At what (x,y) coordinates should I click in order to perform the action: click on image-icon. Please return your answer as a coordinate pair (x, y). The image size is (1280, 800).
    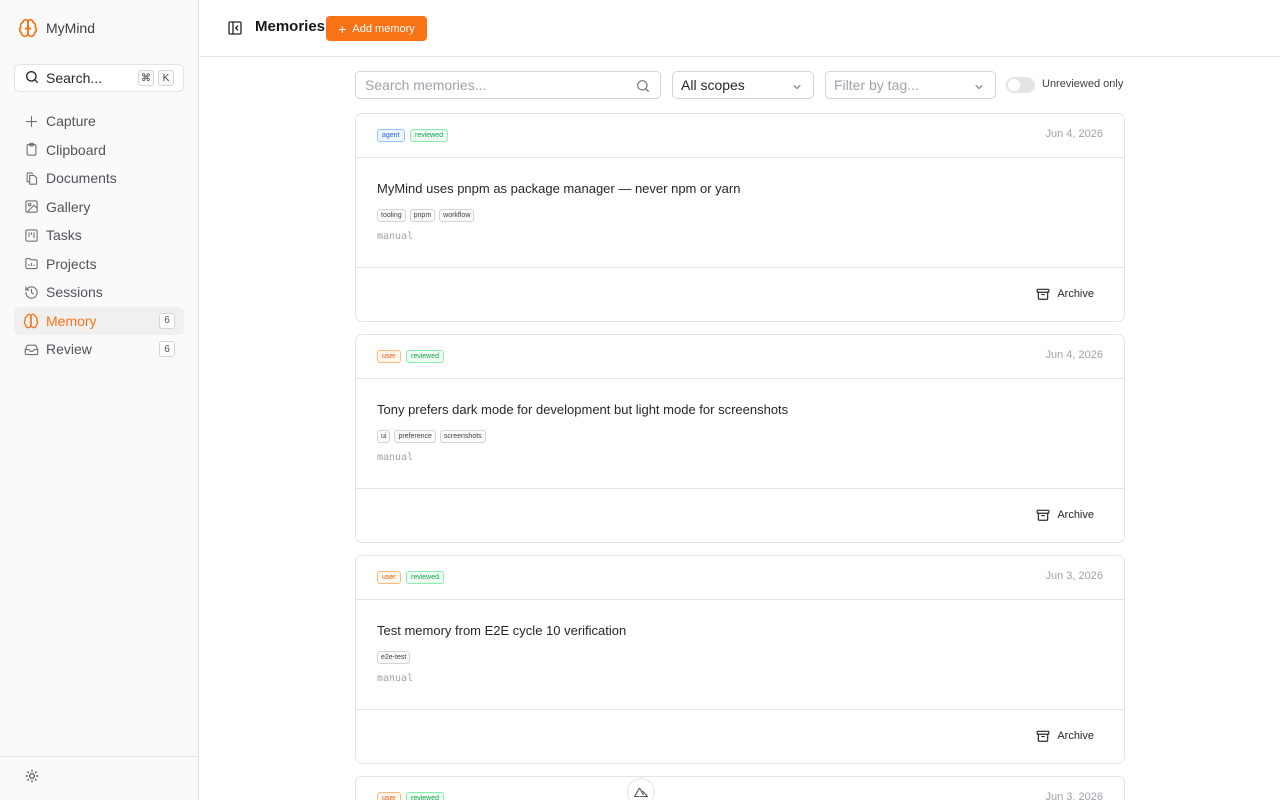
    Looking at the image, I should click on (31, 207).